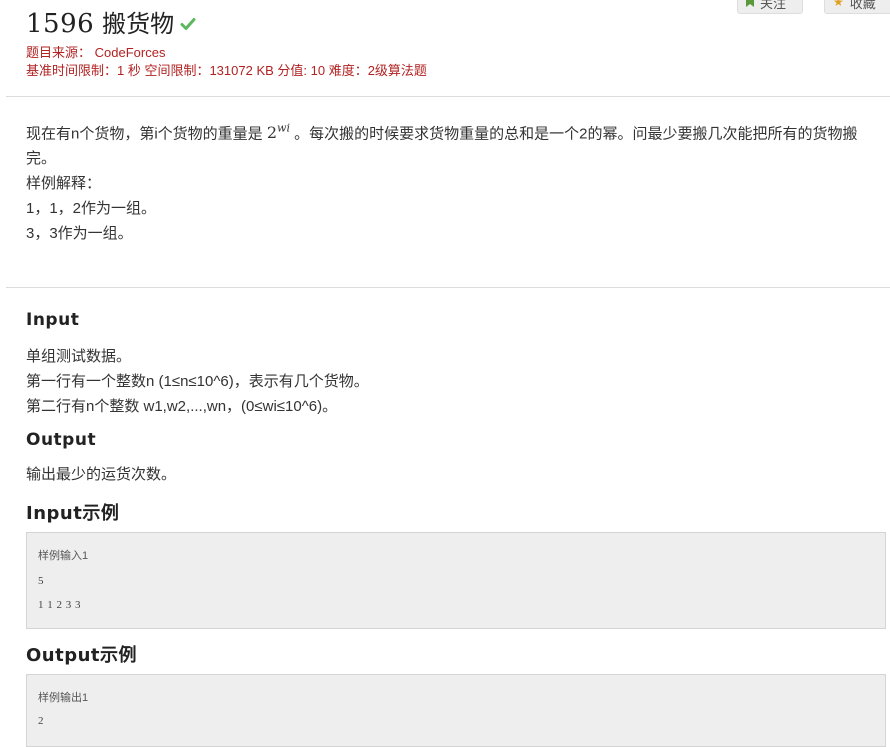 The width and height of the screenshot is (890, 747). What do you see at coordinates (73, 513) in the screenshot?
I see `input-example-heading: Input示例` at bounding box center [73, 513].